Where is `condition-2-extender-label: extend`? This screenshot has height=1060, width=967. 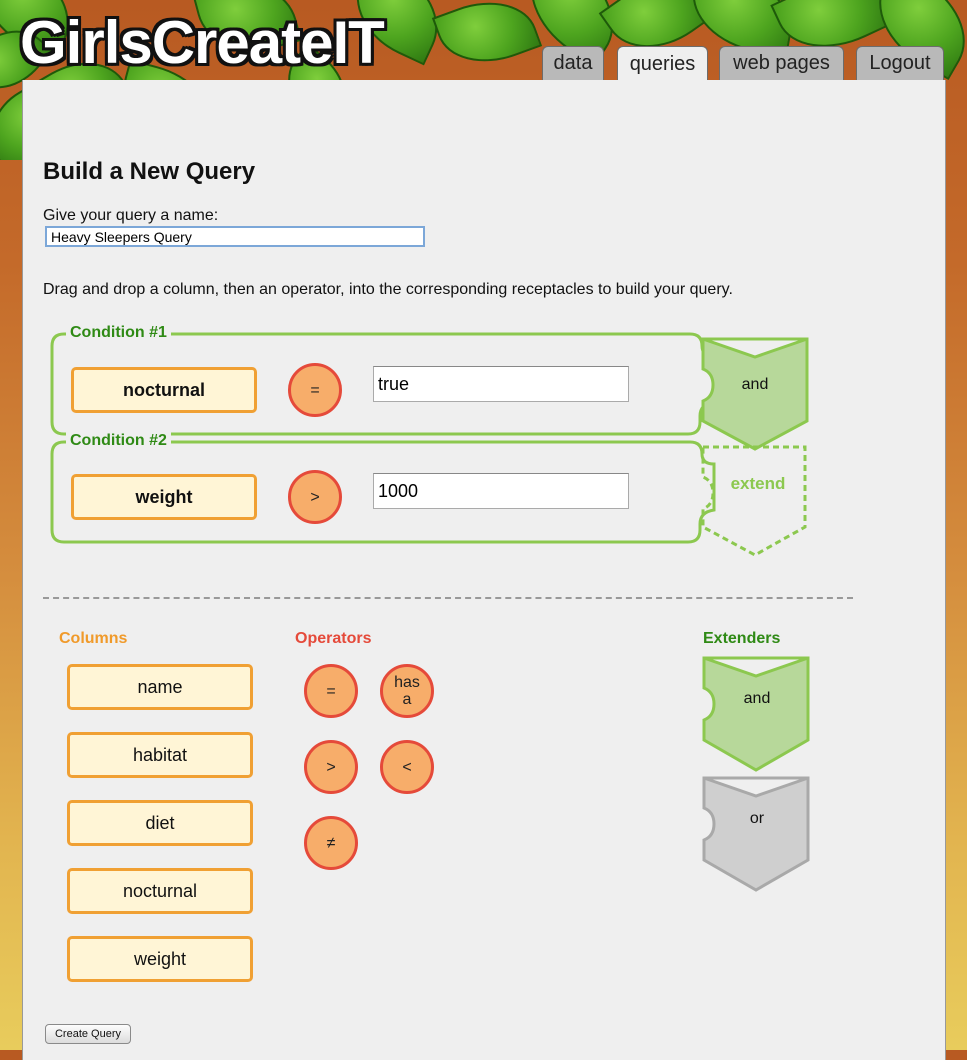
condition-2-extender-label: extend is located at coordinates (758, 483).